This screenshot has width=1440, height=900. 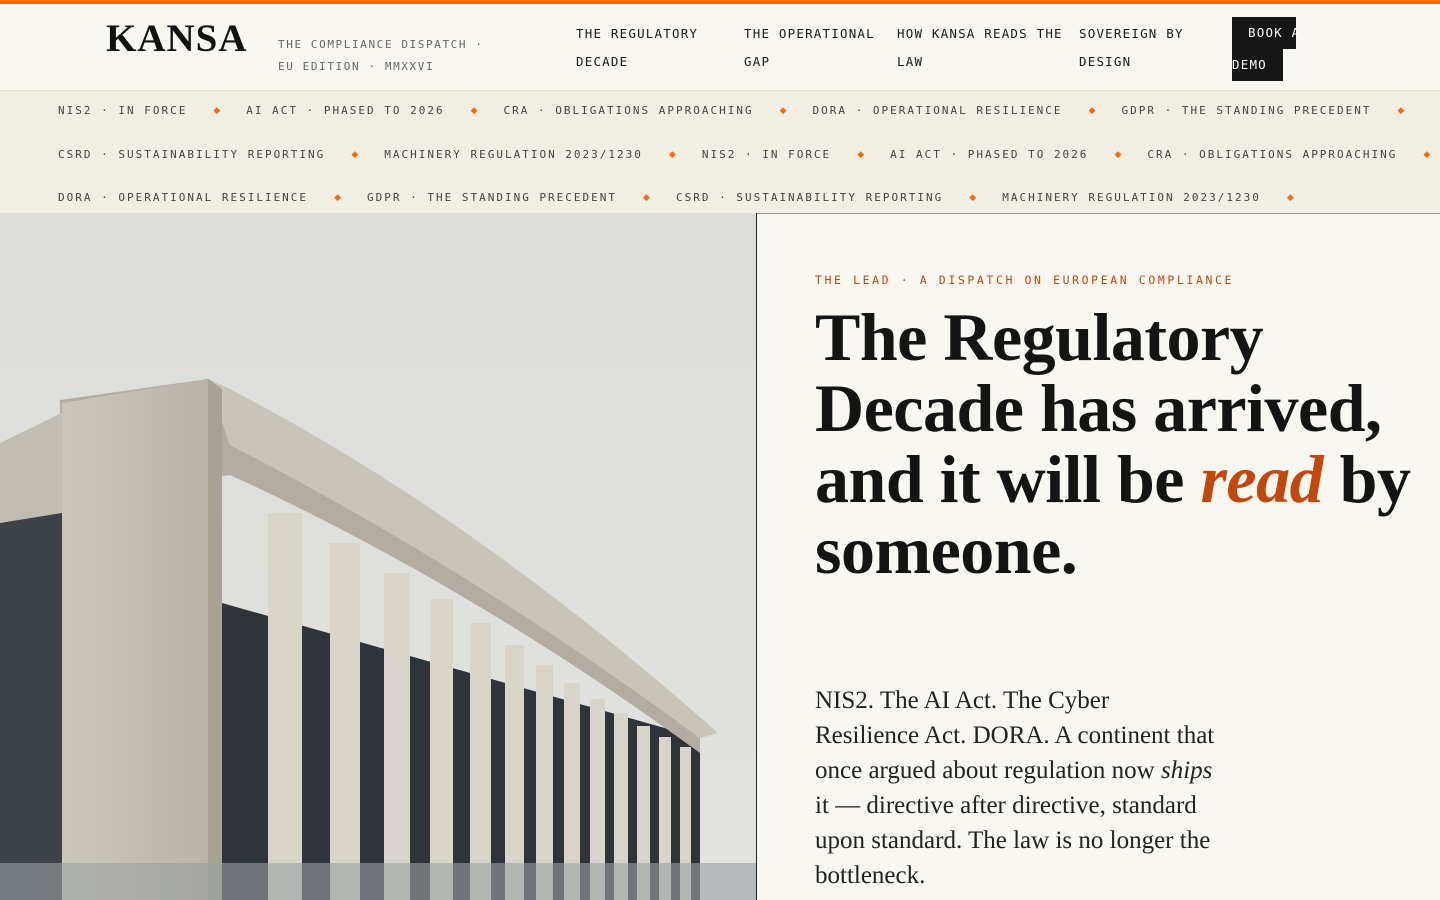 What do you see at coordinates (637, 48) in the screenshot?
I see `nav-link-regulatory-decade: THE REGULATORY DECADE` at bounding box center [637, 48].